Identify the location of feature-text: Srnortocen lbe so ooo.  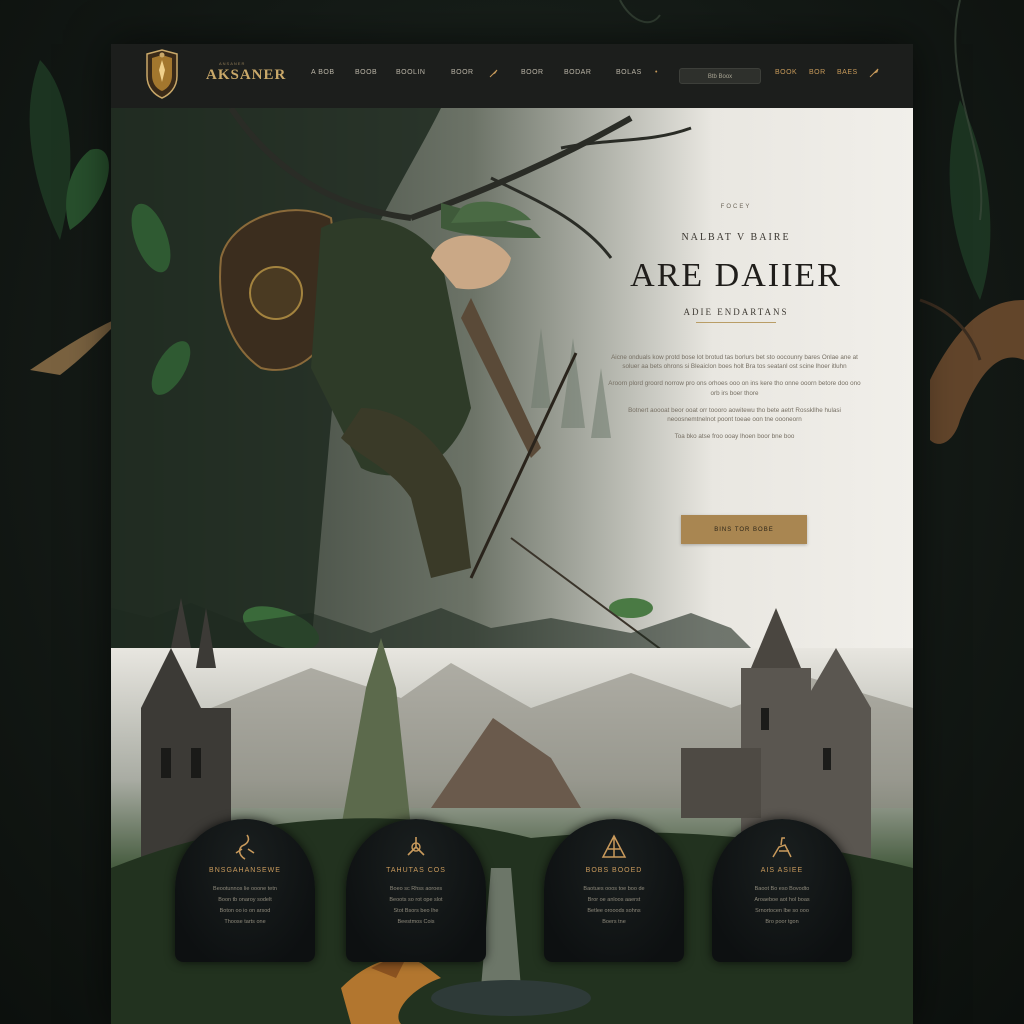
(782, 911).